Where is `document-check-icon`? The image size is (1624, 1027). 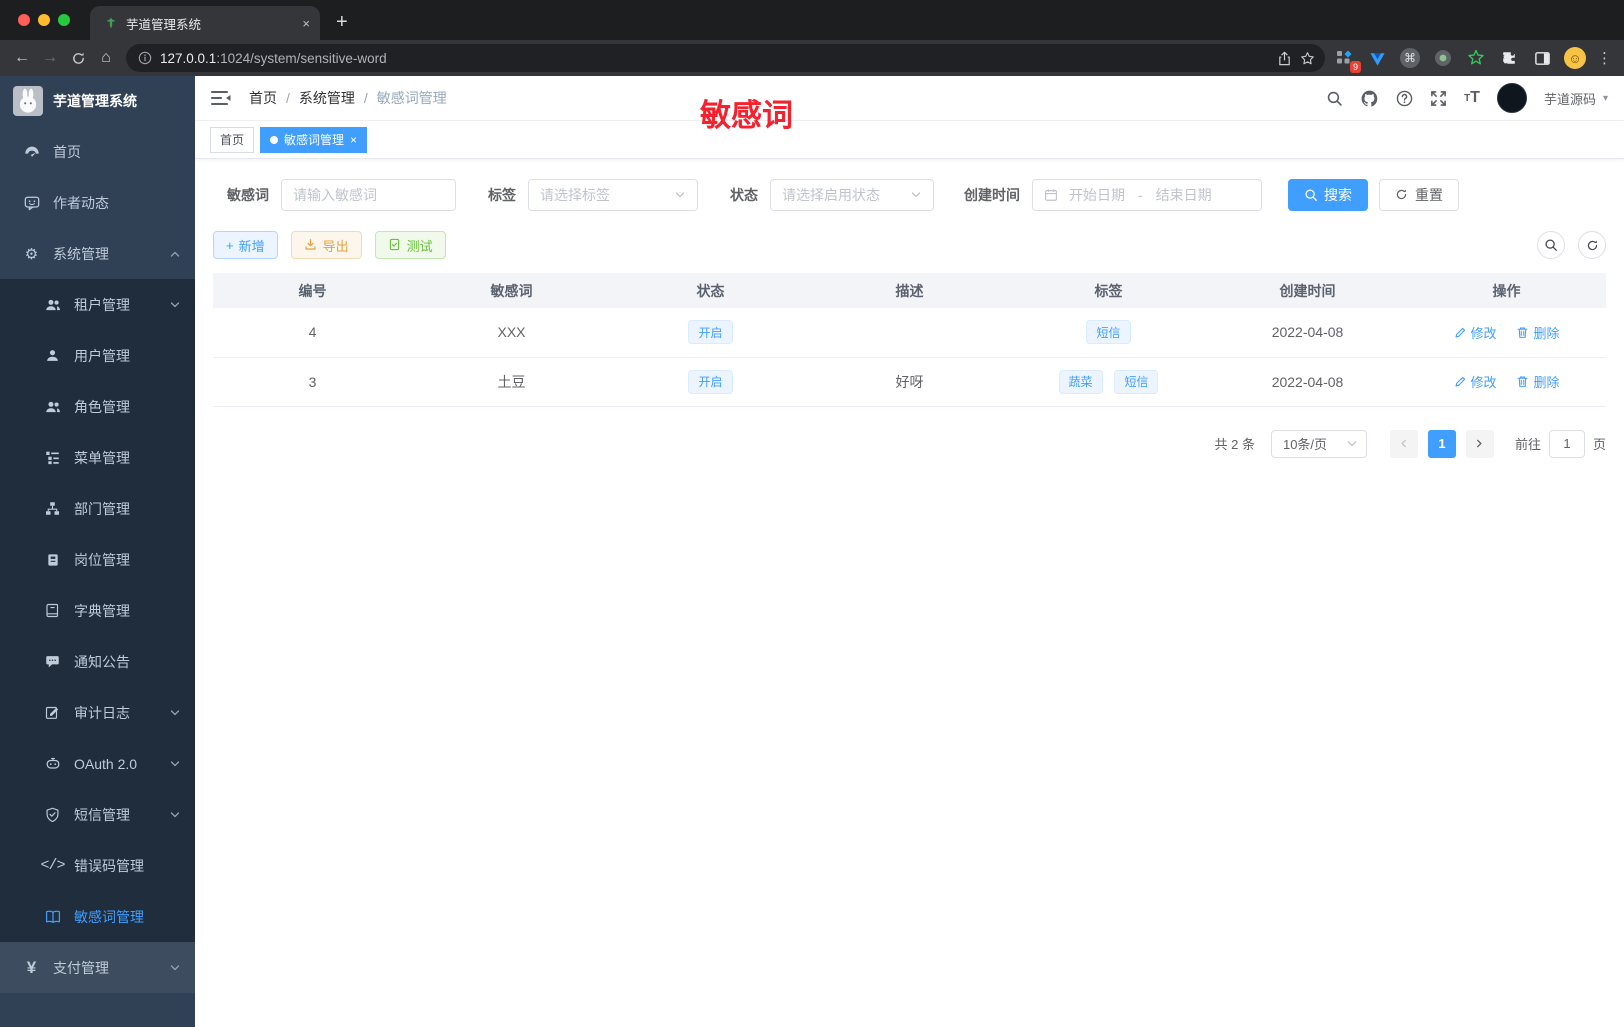
document-check-icon is located at coordinates (395, 245).